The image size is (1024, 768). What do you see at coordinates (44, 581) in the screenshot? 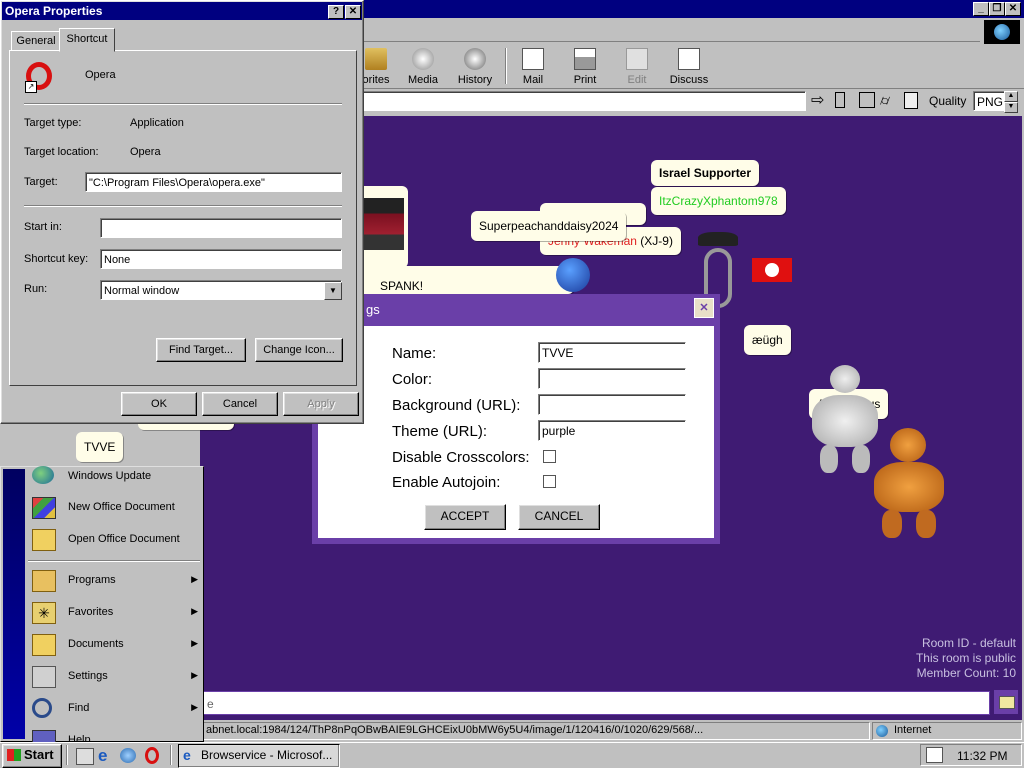
I see `programs-icon` at bounding box center [44, 581].